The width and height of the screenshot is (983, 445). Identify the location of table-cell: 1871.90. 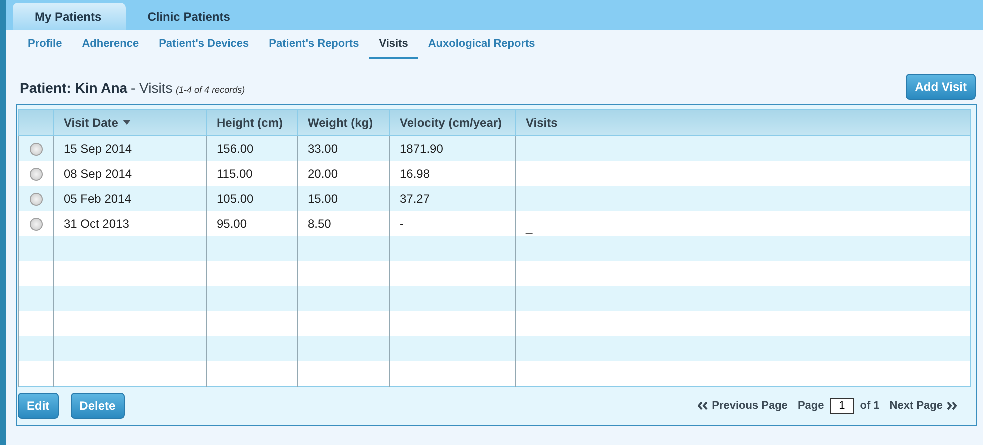
(453, 148).